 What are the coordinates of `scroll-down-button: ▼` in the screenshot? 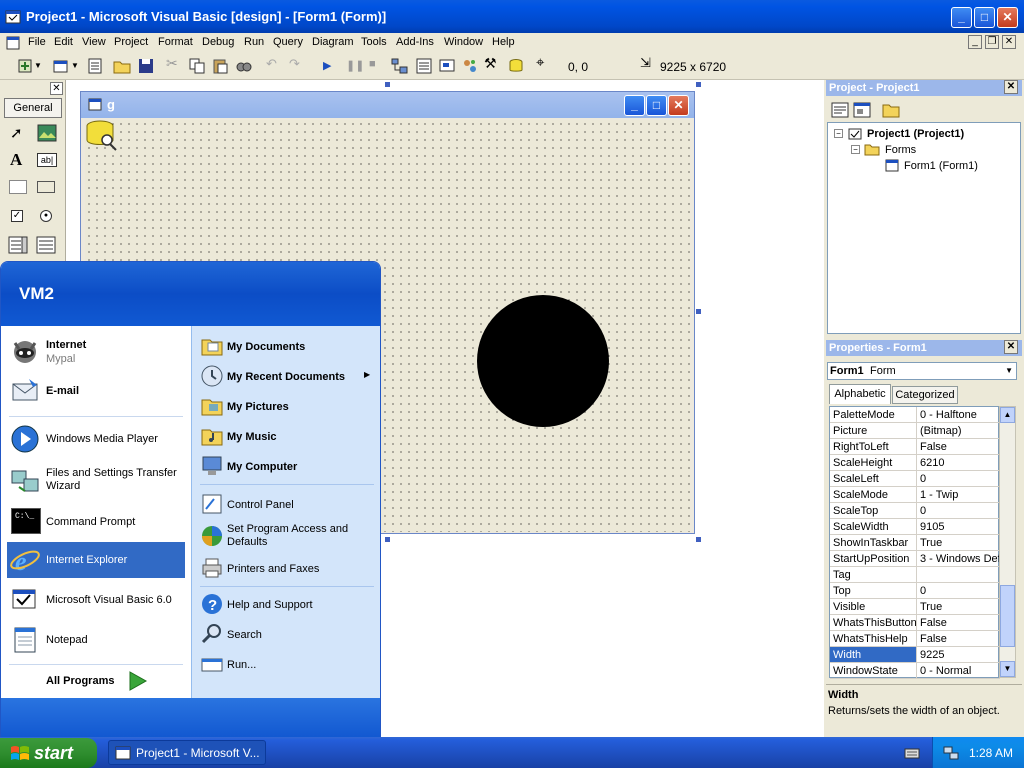 It's located at (1007, 669).